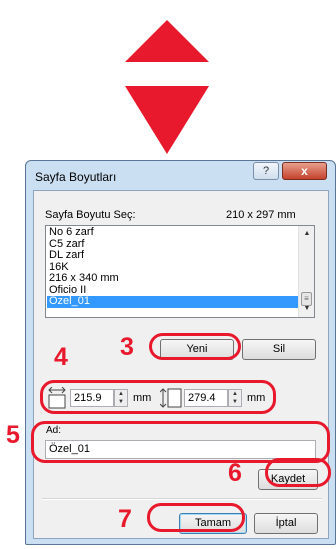 Image resolution: width=336 pixels, height=549 pixels. Describe the element at coordinates (125, 519) in the screenshot. I see `step-number-7: 7` at that location.